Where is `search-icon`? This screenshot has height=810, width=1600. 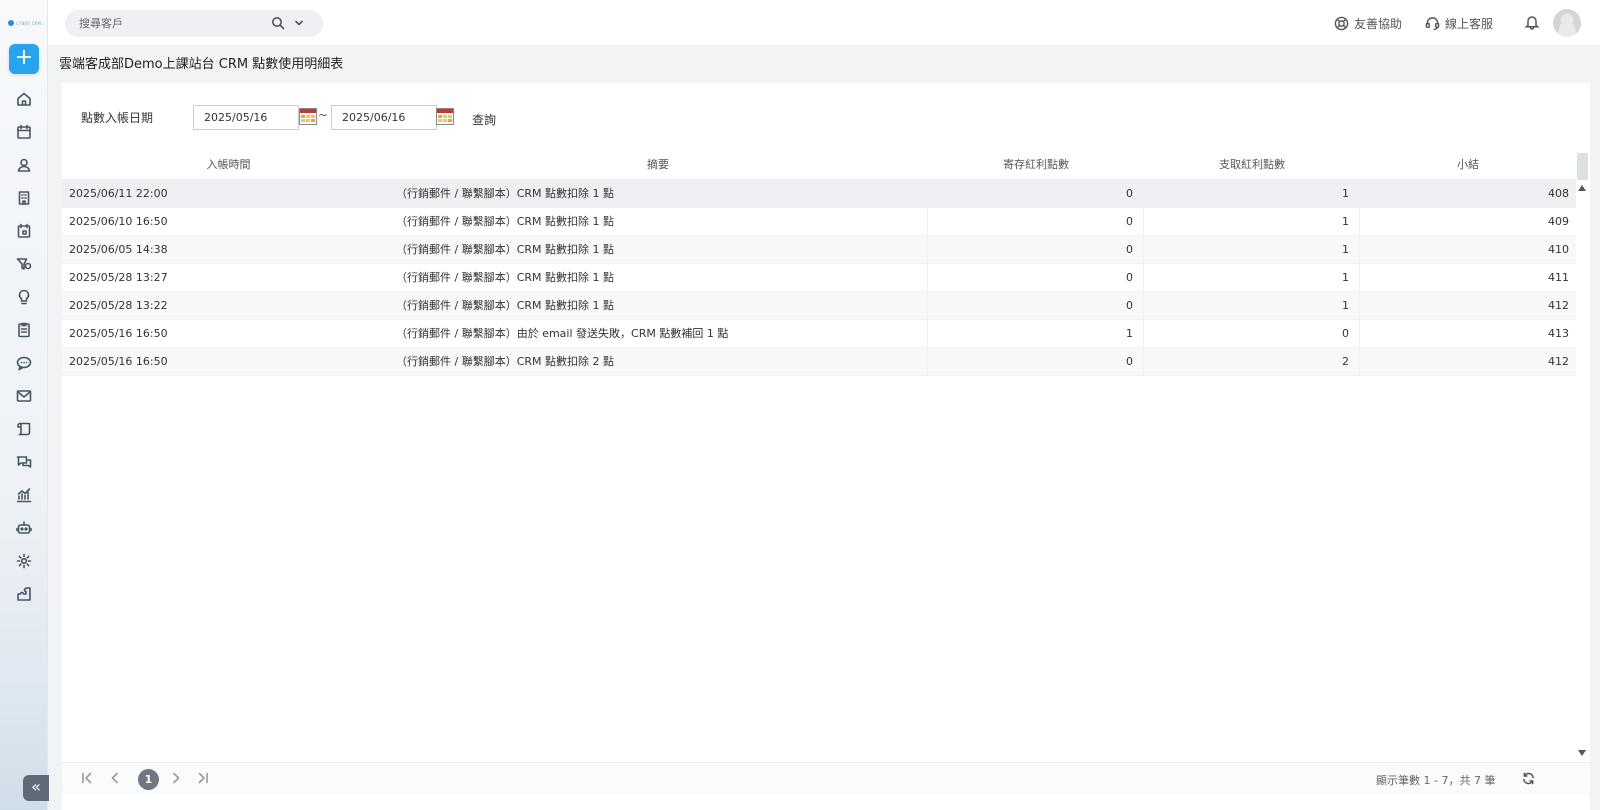 search-icon is located at coordinates (278, 23).